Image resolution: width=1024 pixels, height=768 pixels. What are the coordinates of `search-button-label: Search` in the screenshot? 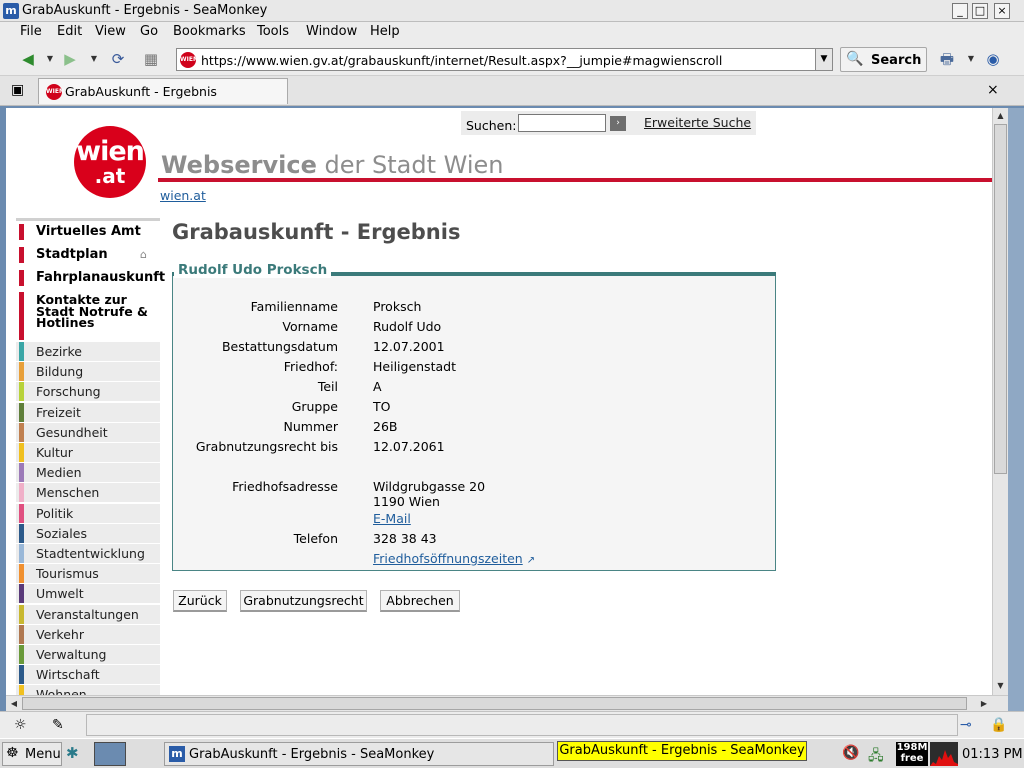 It's located at (896, 60).